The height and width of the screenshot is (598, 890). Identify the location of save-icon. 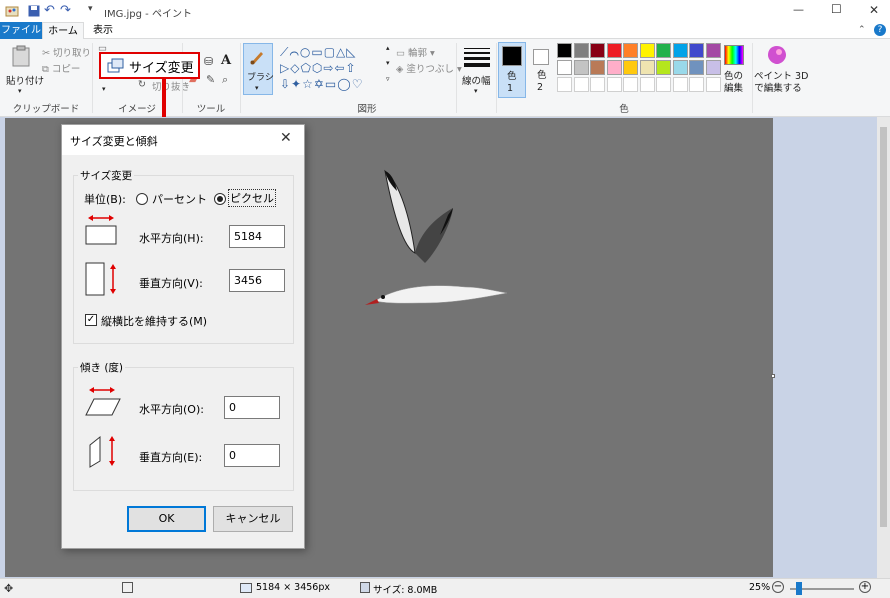
(34, 11).